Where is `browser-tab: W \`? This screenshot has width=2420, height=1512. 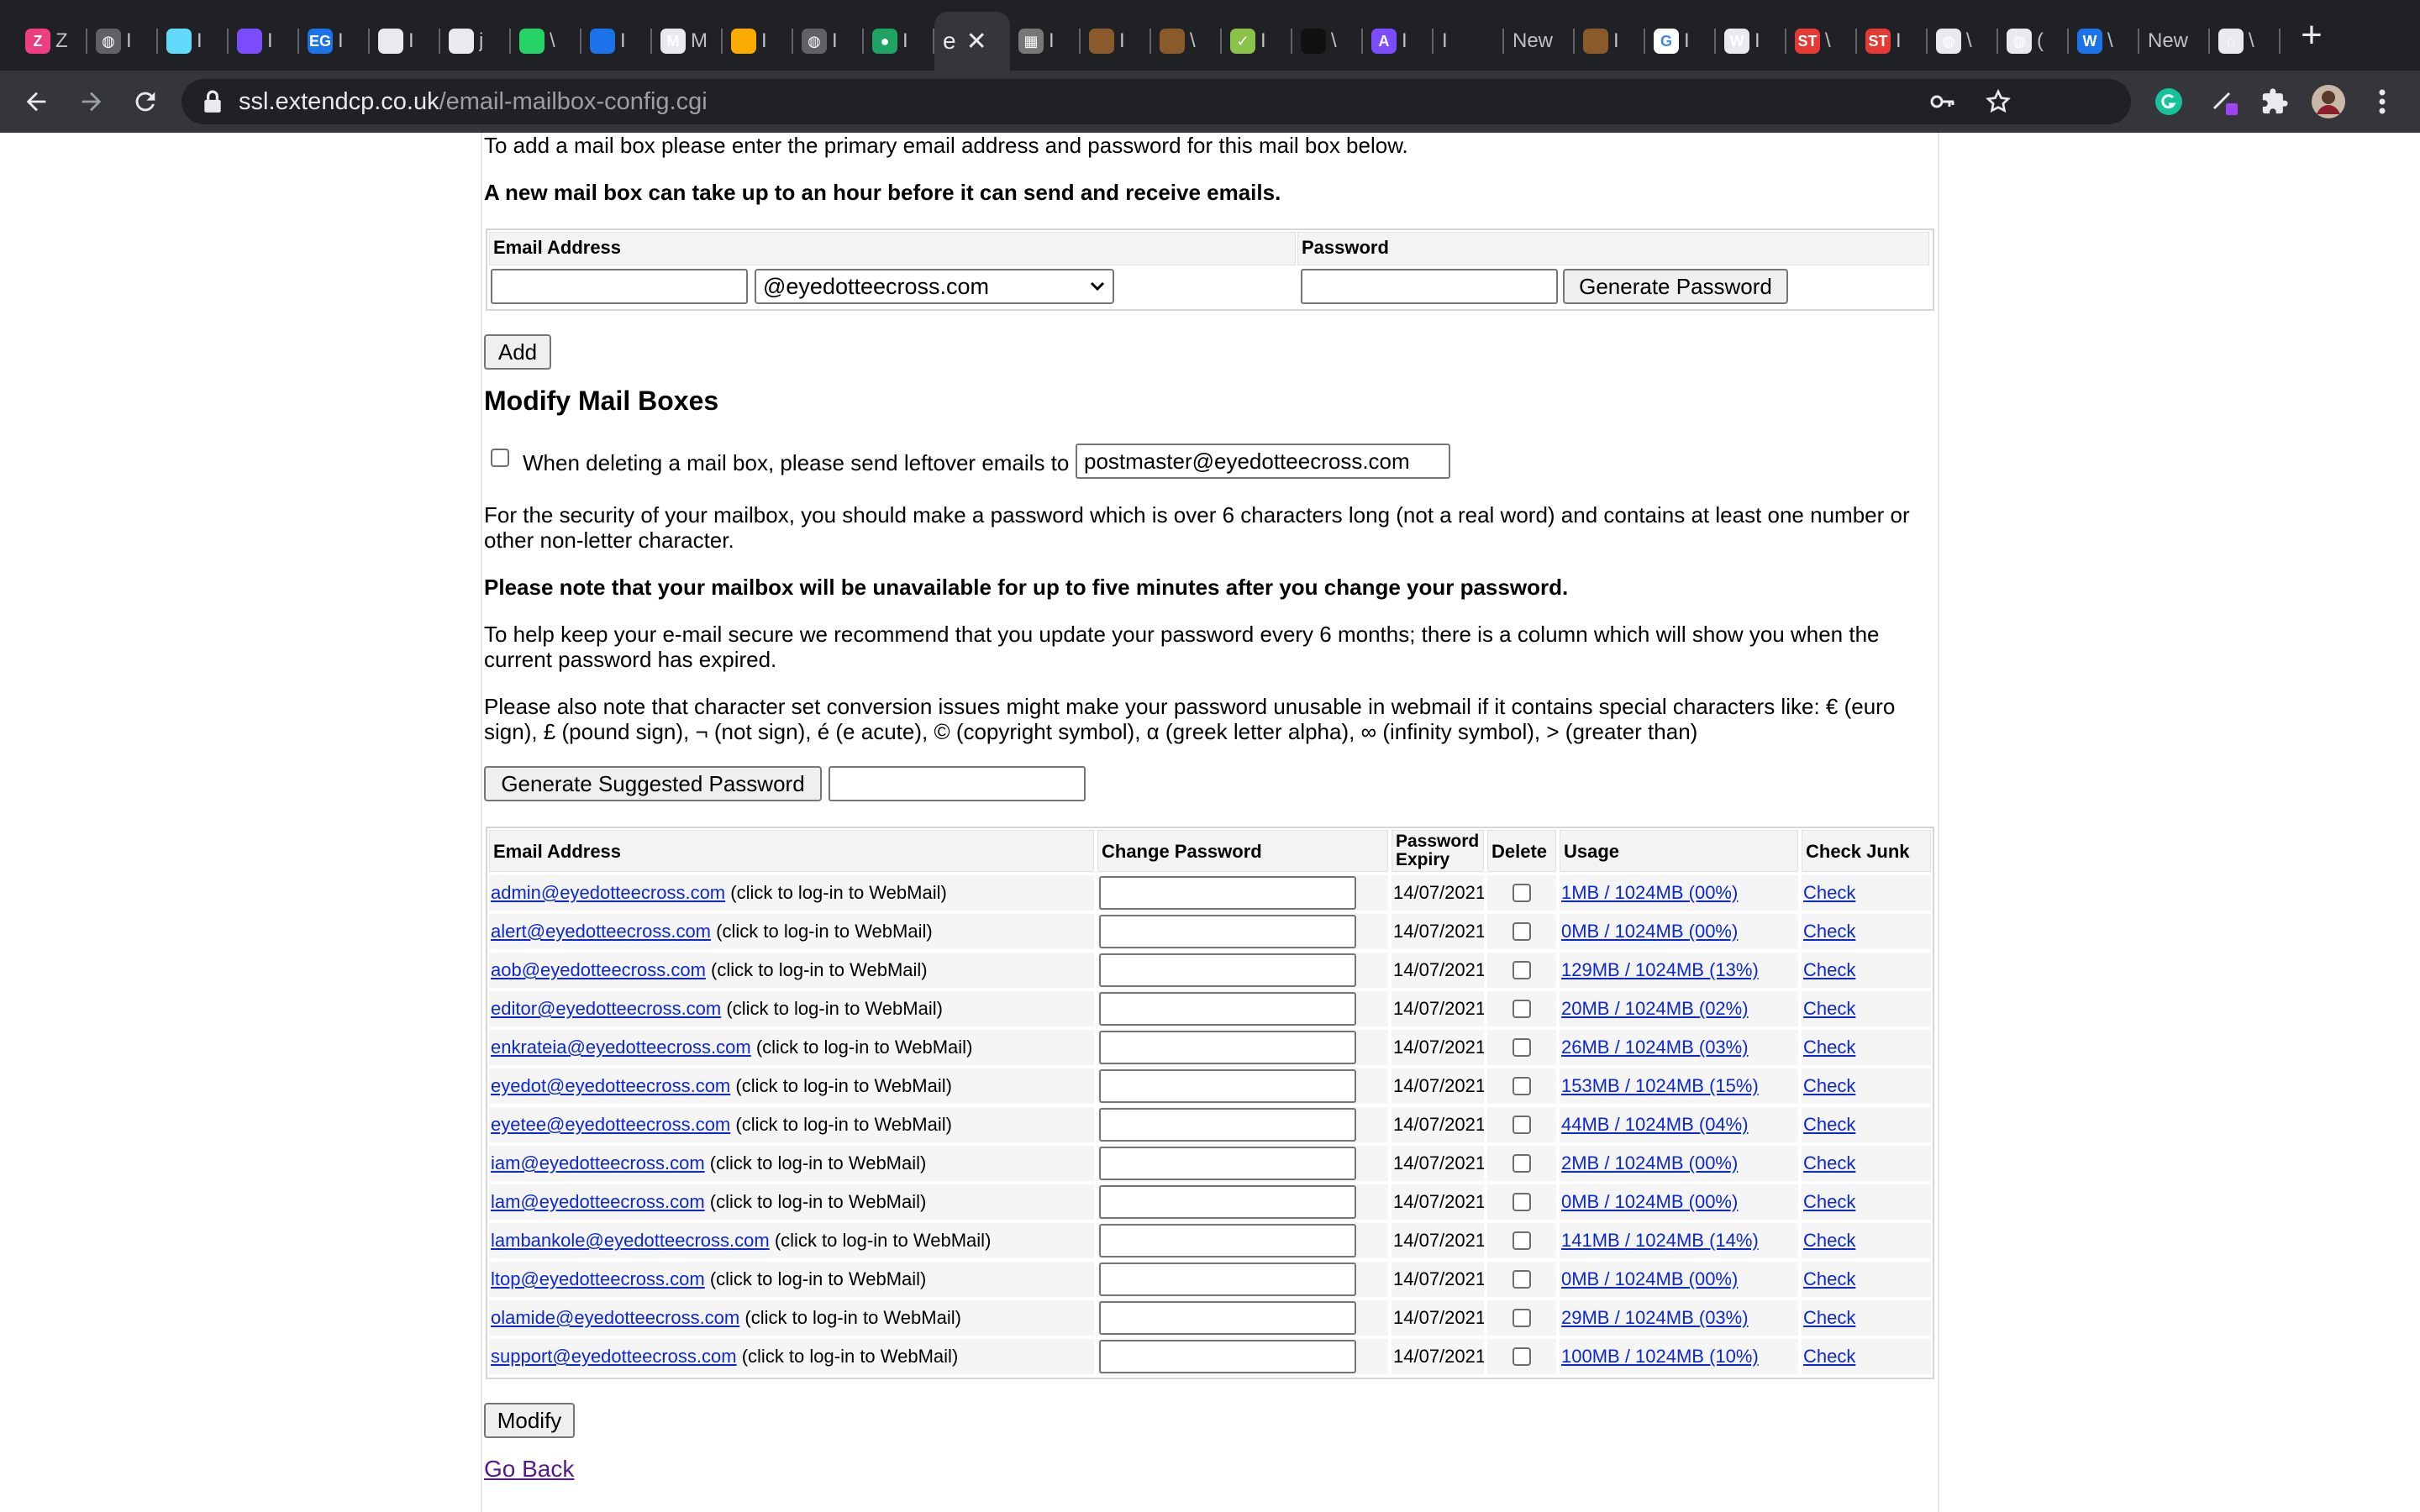 browser-tab: W \ is located at coordinates (2104, 41).